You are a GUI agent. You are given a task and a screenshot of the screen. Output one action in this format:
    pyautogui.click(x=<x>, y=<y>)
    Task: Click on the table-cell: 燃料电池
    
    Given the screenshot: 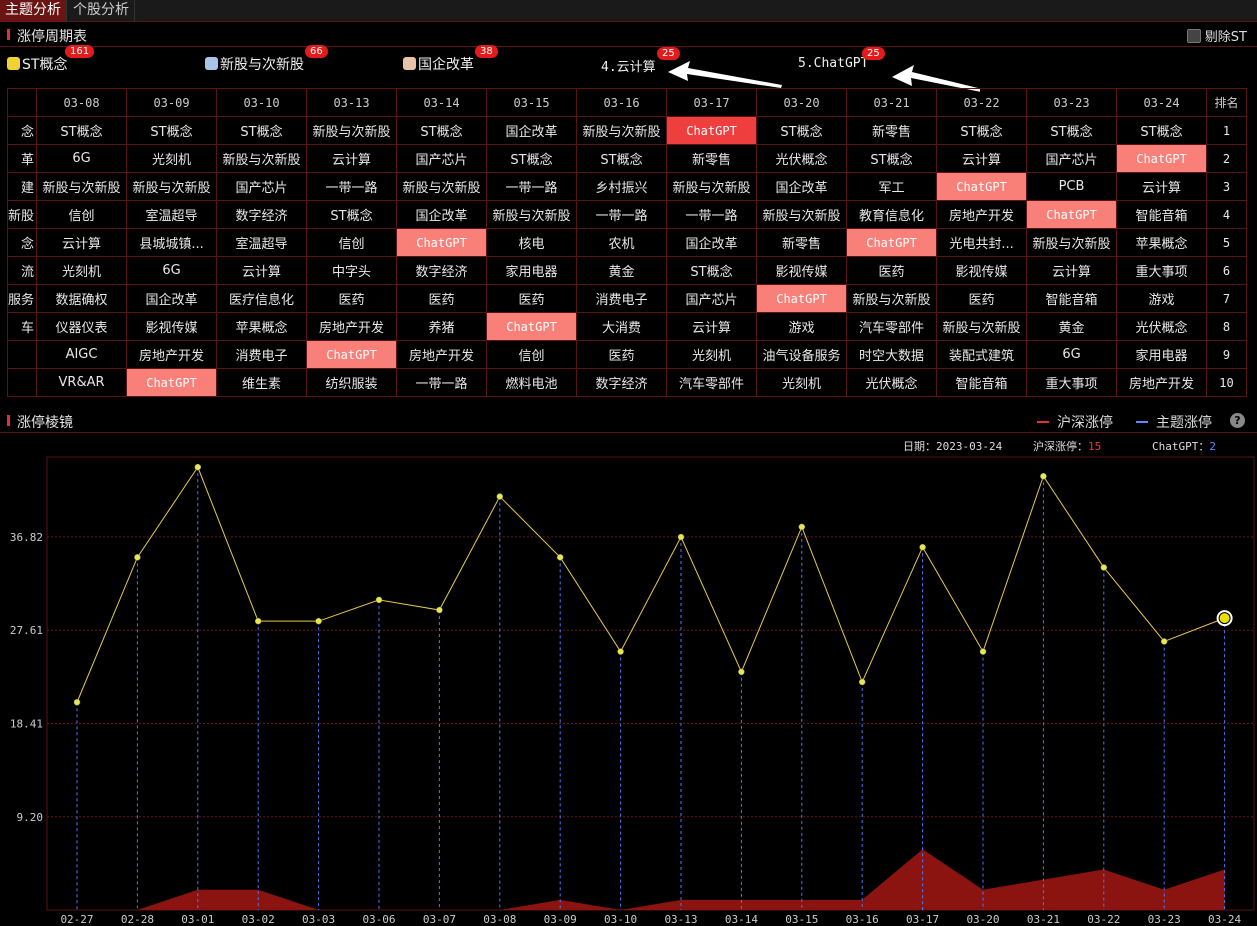 What is the action you would take?
    pyautogui.click(x=532, y=382)
    